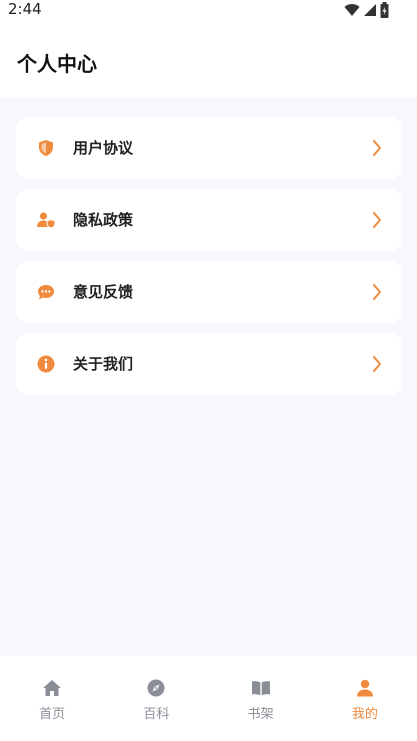 This screenshot has width=417, height=741. I want to click on tab-label: 百科, so click(156, 714).